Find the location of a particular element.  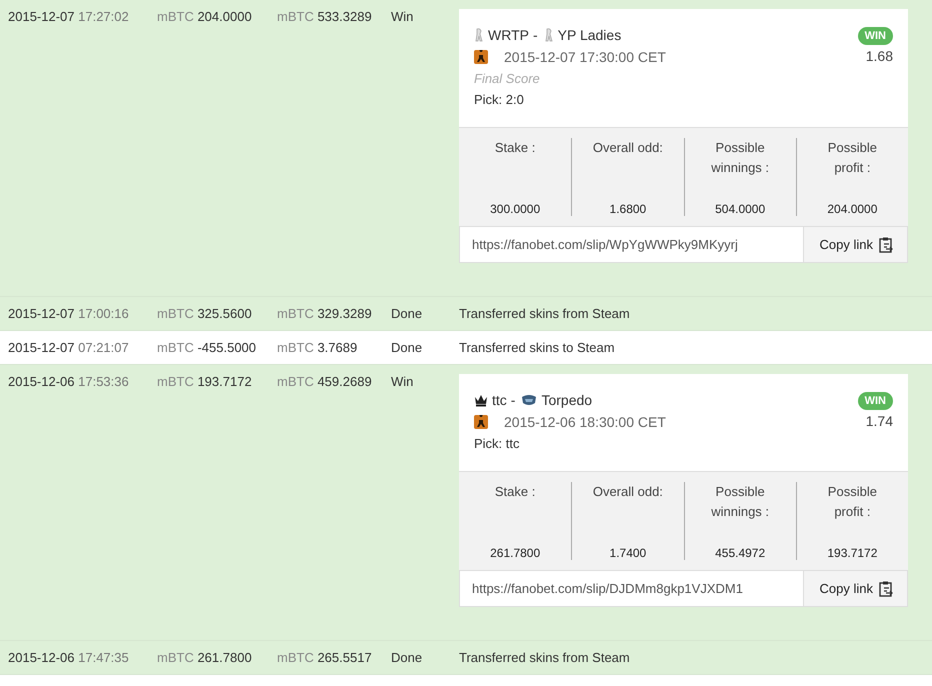

date-cell-text: 2015-12-07 17:00:16 is located at coordinates (68, 313).